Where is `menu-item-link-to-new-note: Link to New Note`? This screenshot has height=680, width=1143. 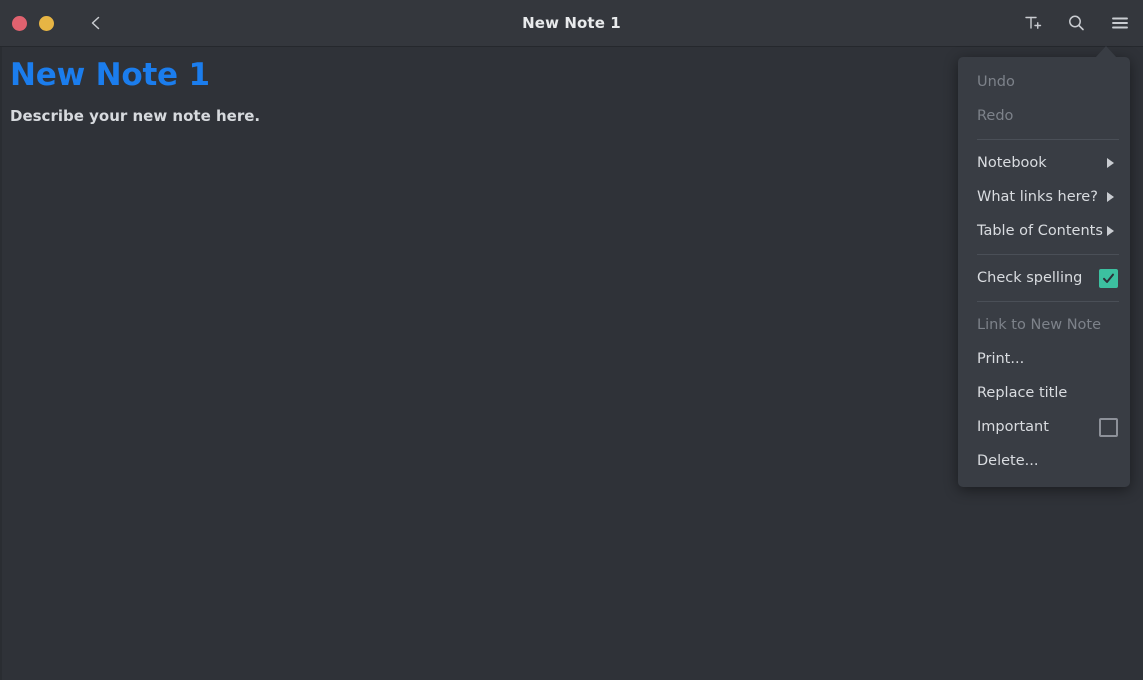 menu-item-link-to-new-note: Link to New Note is located at coordinates (1044, 325).